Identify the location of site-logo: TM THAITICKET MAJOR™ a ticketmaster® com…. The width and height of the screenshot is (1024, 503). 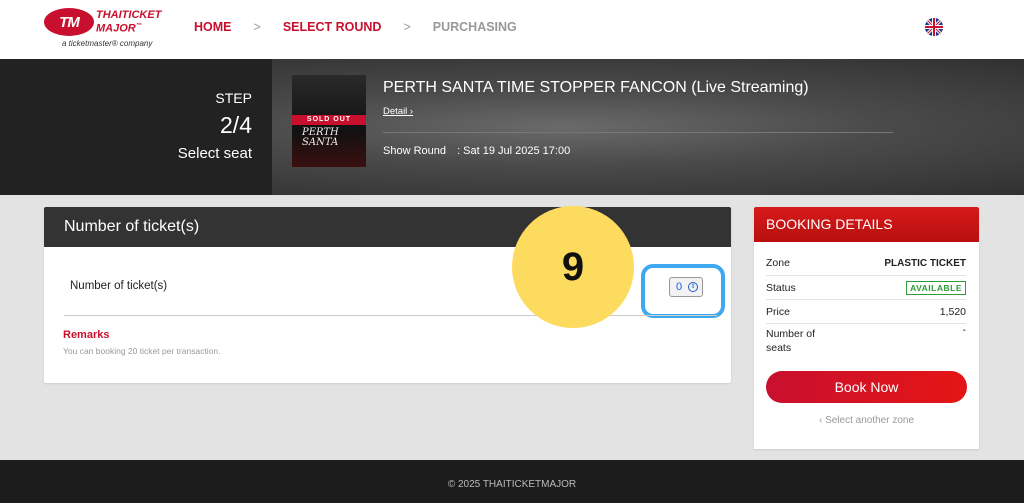
(114, 30).